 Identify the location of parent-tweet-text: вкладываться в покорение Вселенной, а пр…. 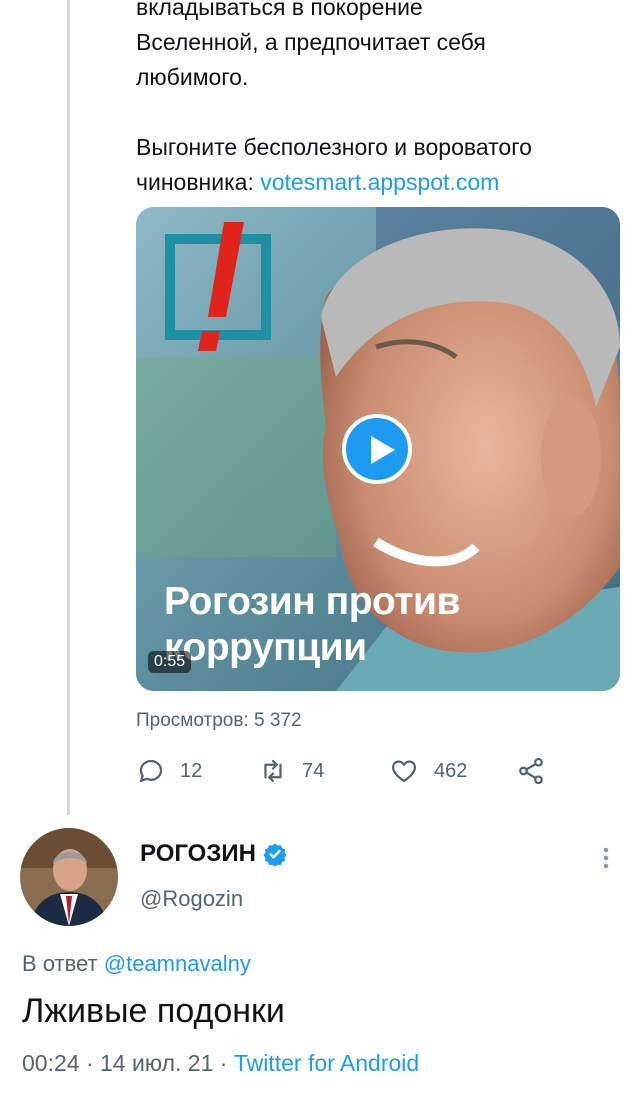
(381, 100).